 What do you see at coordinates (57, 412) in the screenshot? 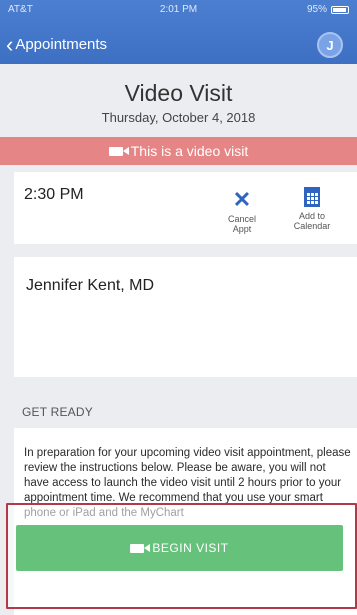
I see `get-ready-heading: GET READY` at bounding box center [57, 412].